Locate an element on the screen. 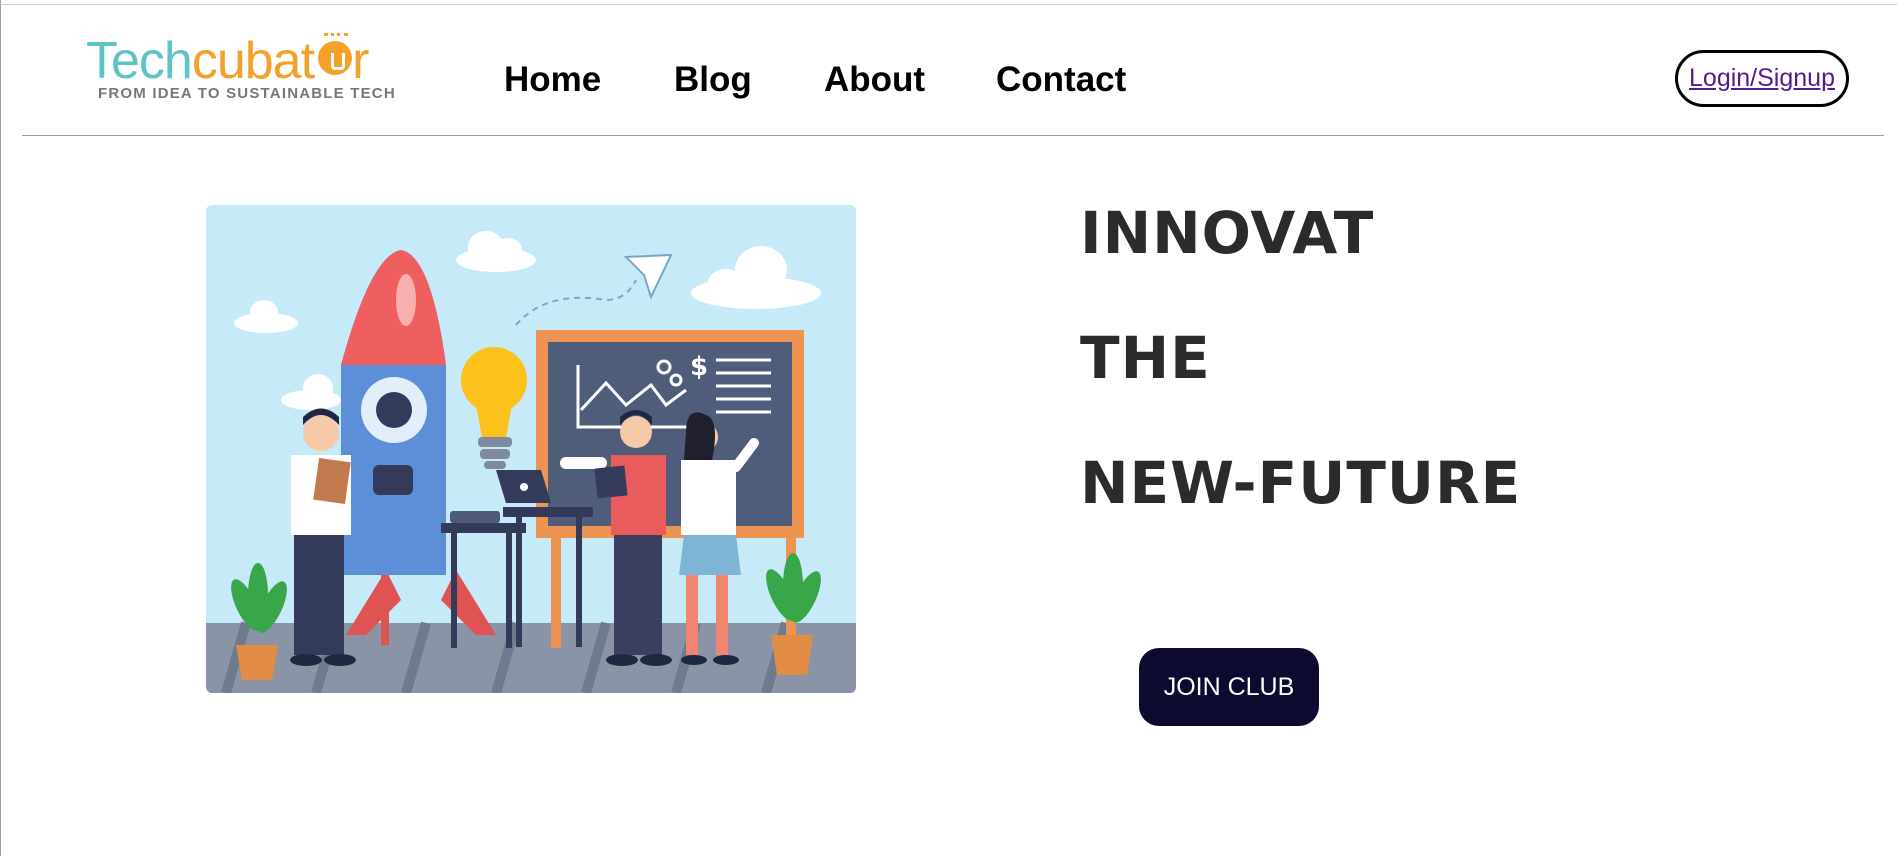 The image size is (1897, 856). nav-about: About is located at coordinates (874, 80).